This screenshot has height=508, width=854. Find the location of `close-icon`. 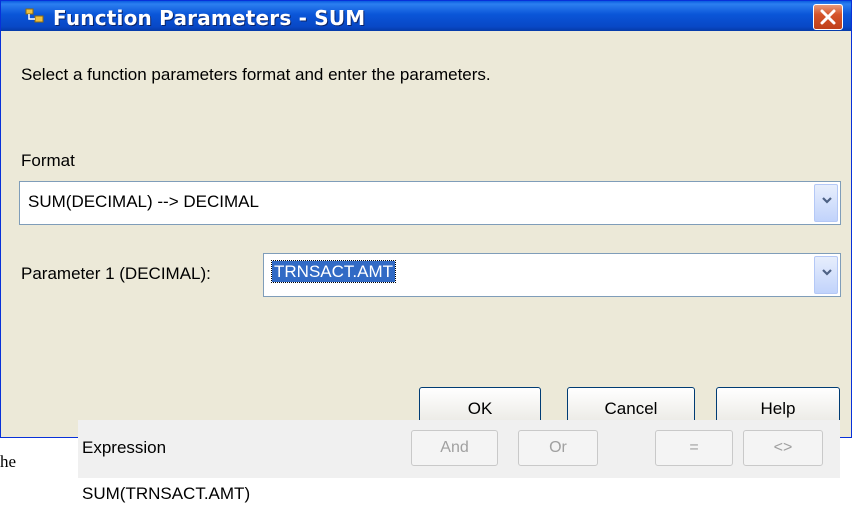

close-icon is located at coordinates (828, 17).